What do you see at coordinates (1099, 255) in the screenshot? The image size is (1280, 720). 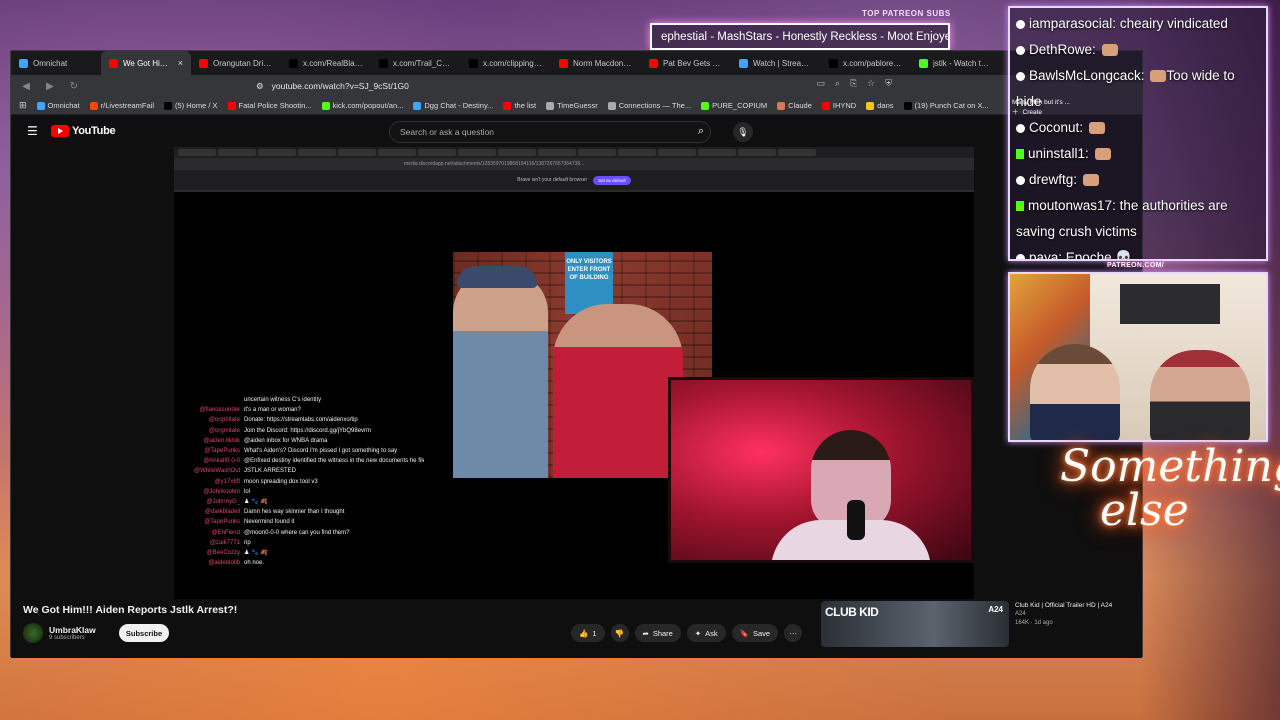 I see `chat-text: Epoche 💀` at bounding box center [1099, 255].